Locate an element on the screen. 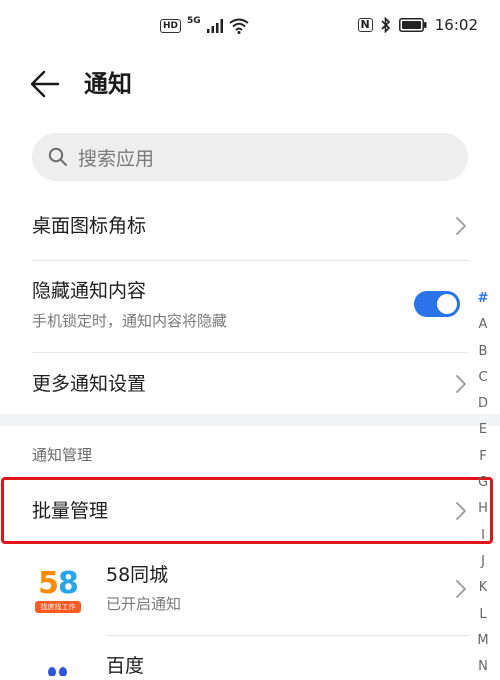  alpha-index-m: M is located at coordinates (483, 641).